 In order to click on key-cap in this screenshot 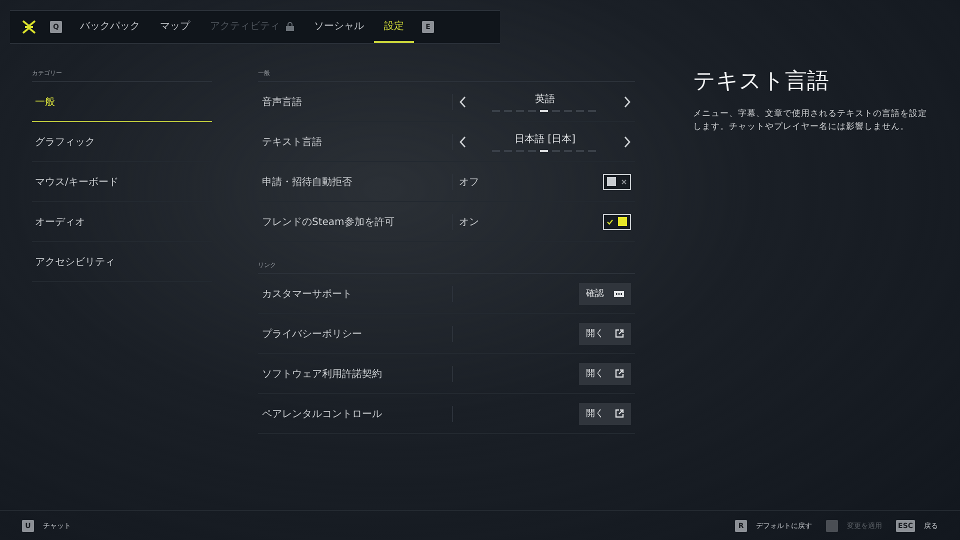, I will do `click(832, 526)`.